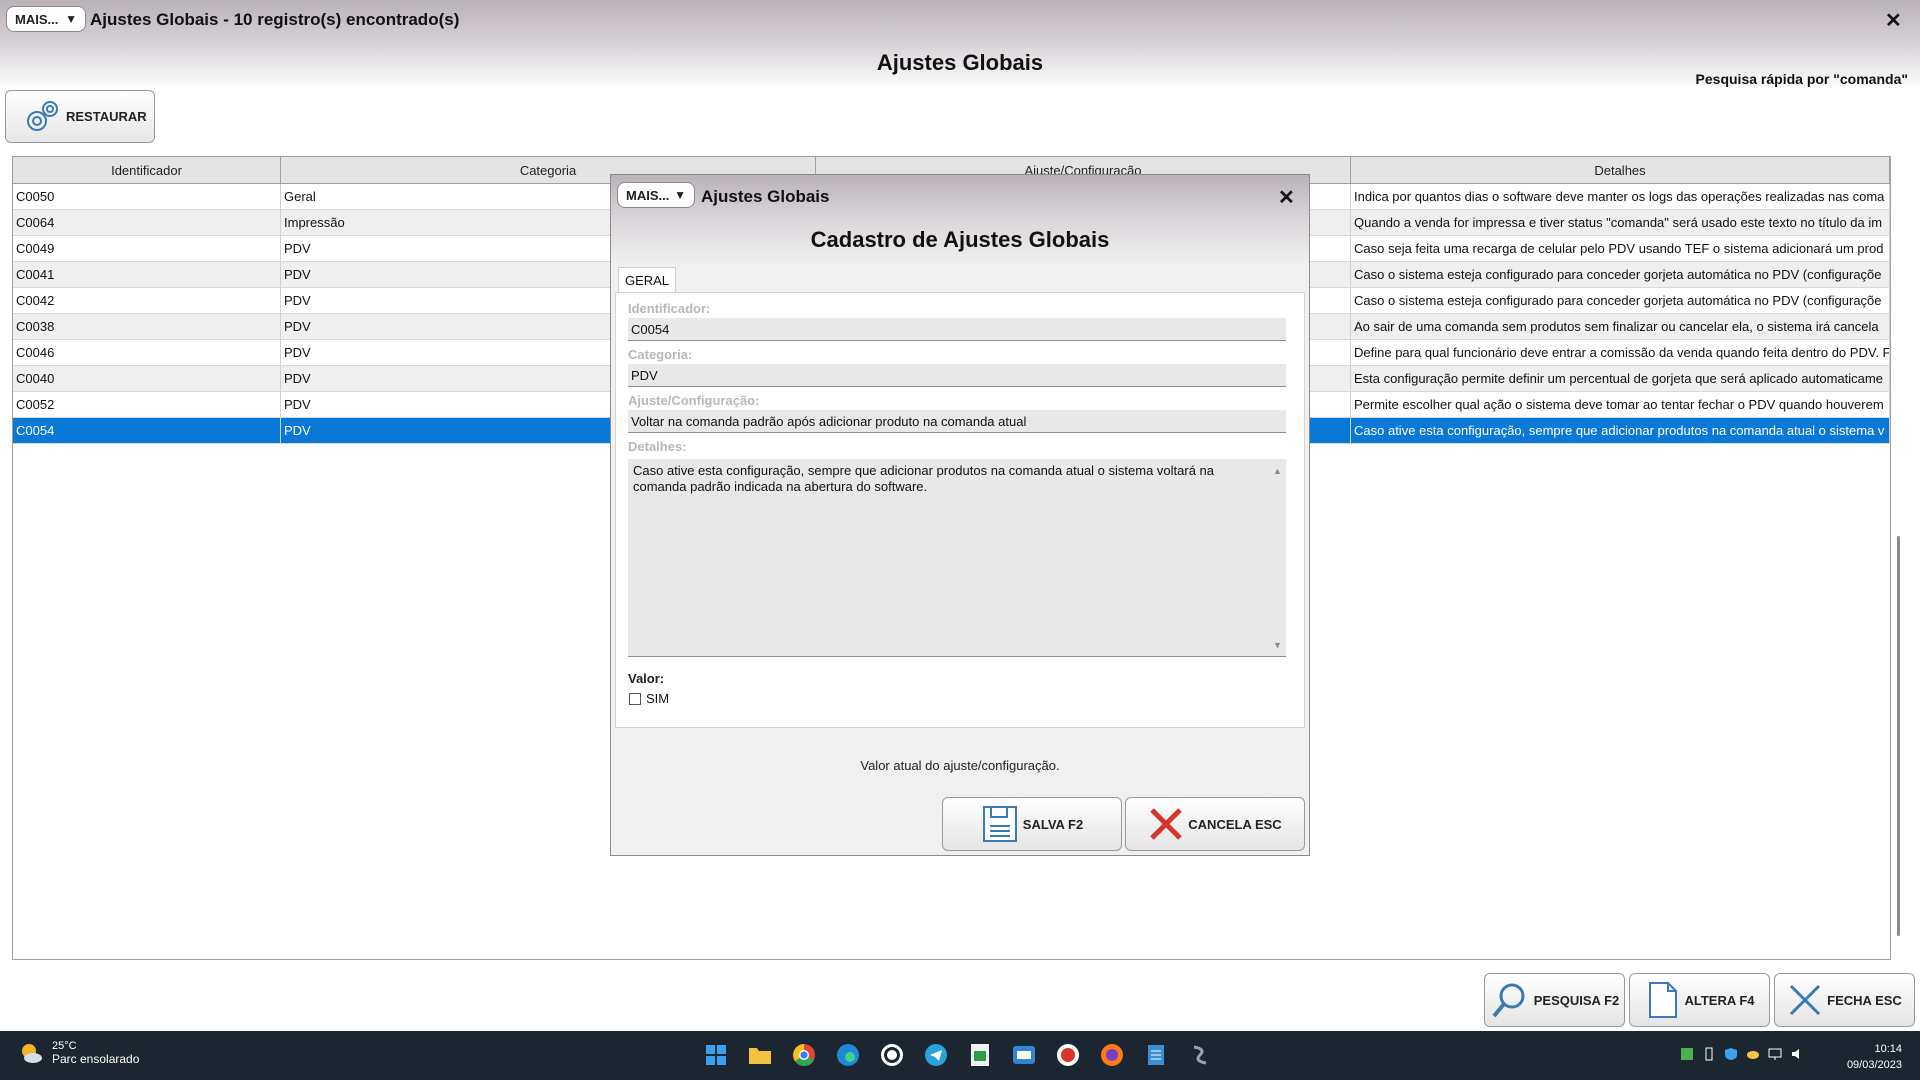  I want to click on weather-widget: 25°C Parc ensolarado, so click(78, 1053).